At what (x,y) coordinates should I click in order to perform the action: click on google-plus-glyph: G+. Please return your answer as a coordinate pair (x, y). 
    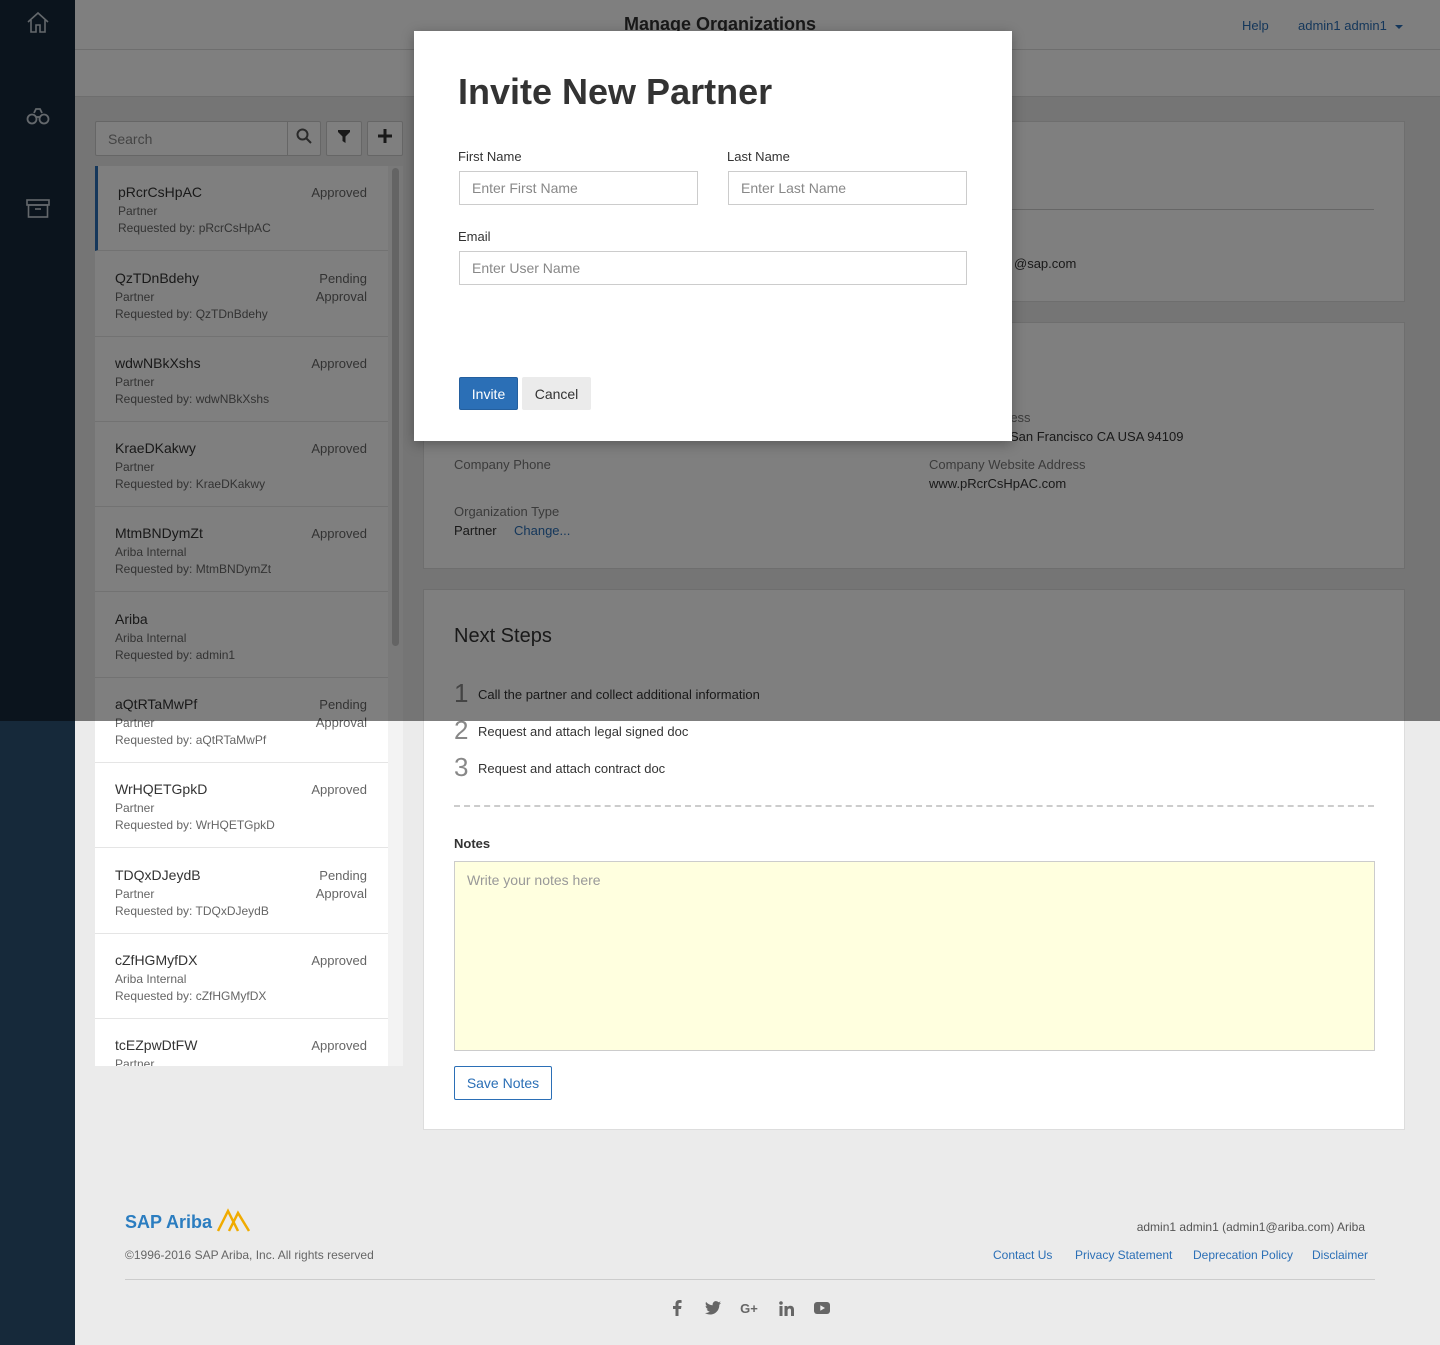
    Looking at the image, I should click on (749, 1308).